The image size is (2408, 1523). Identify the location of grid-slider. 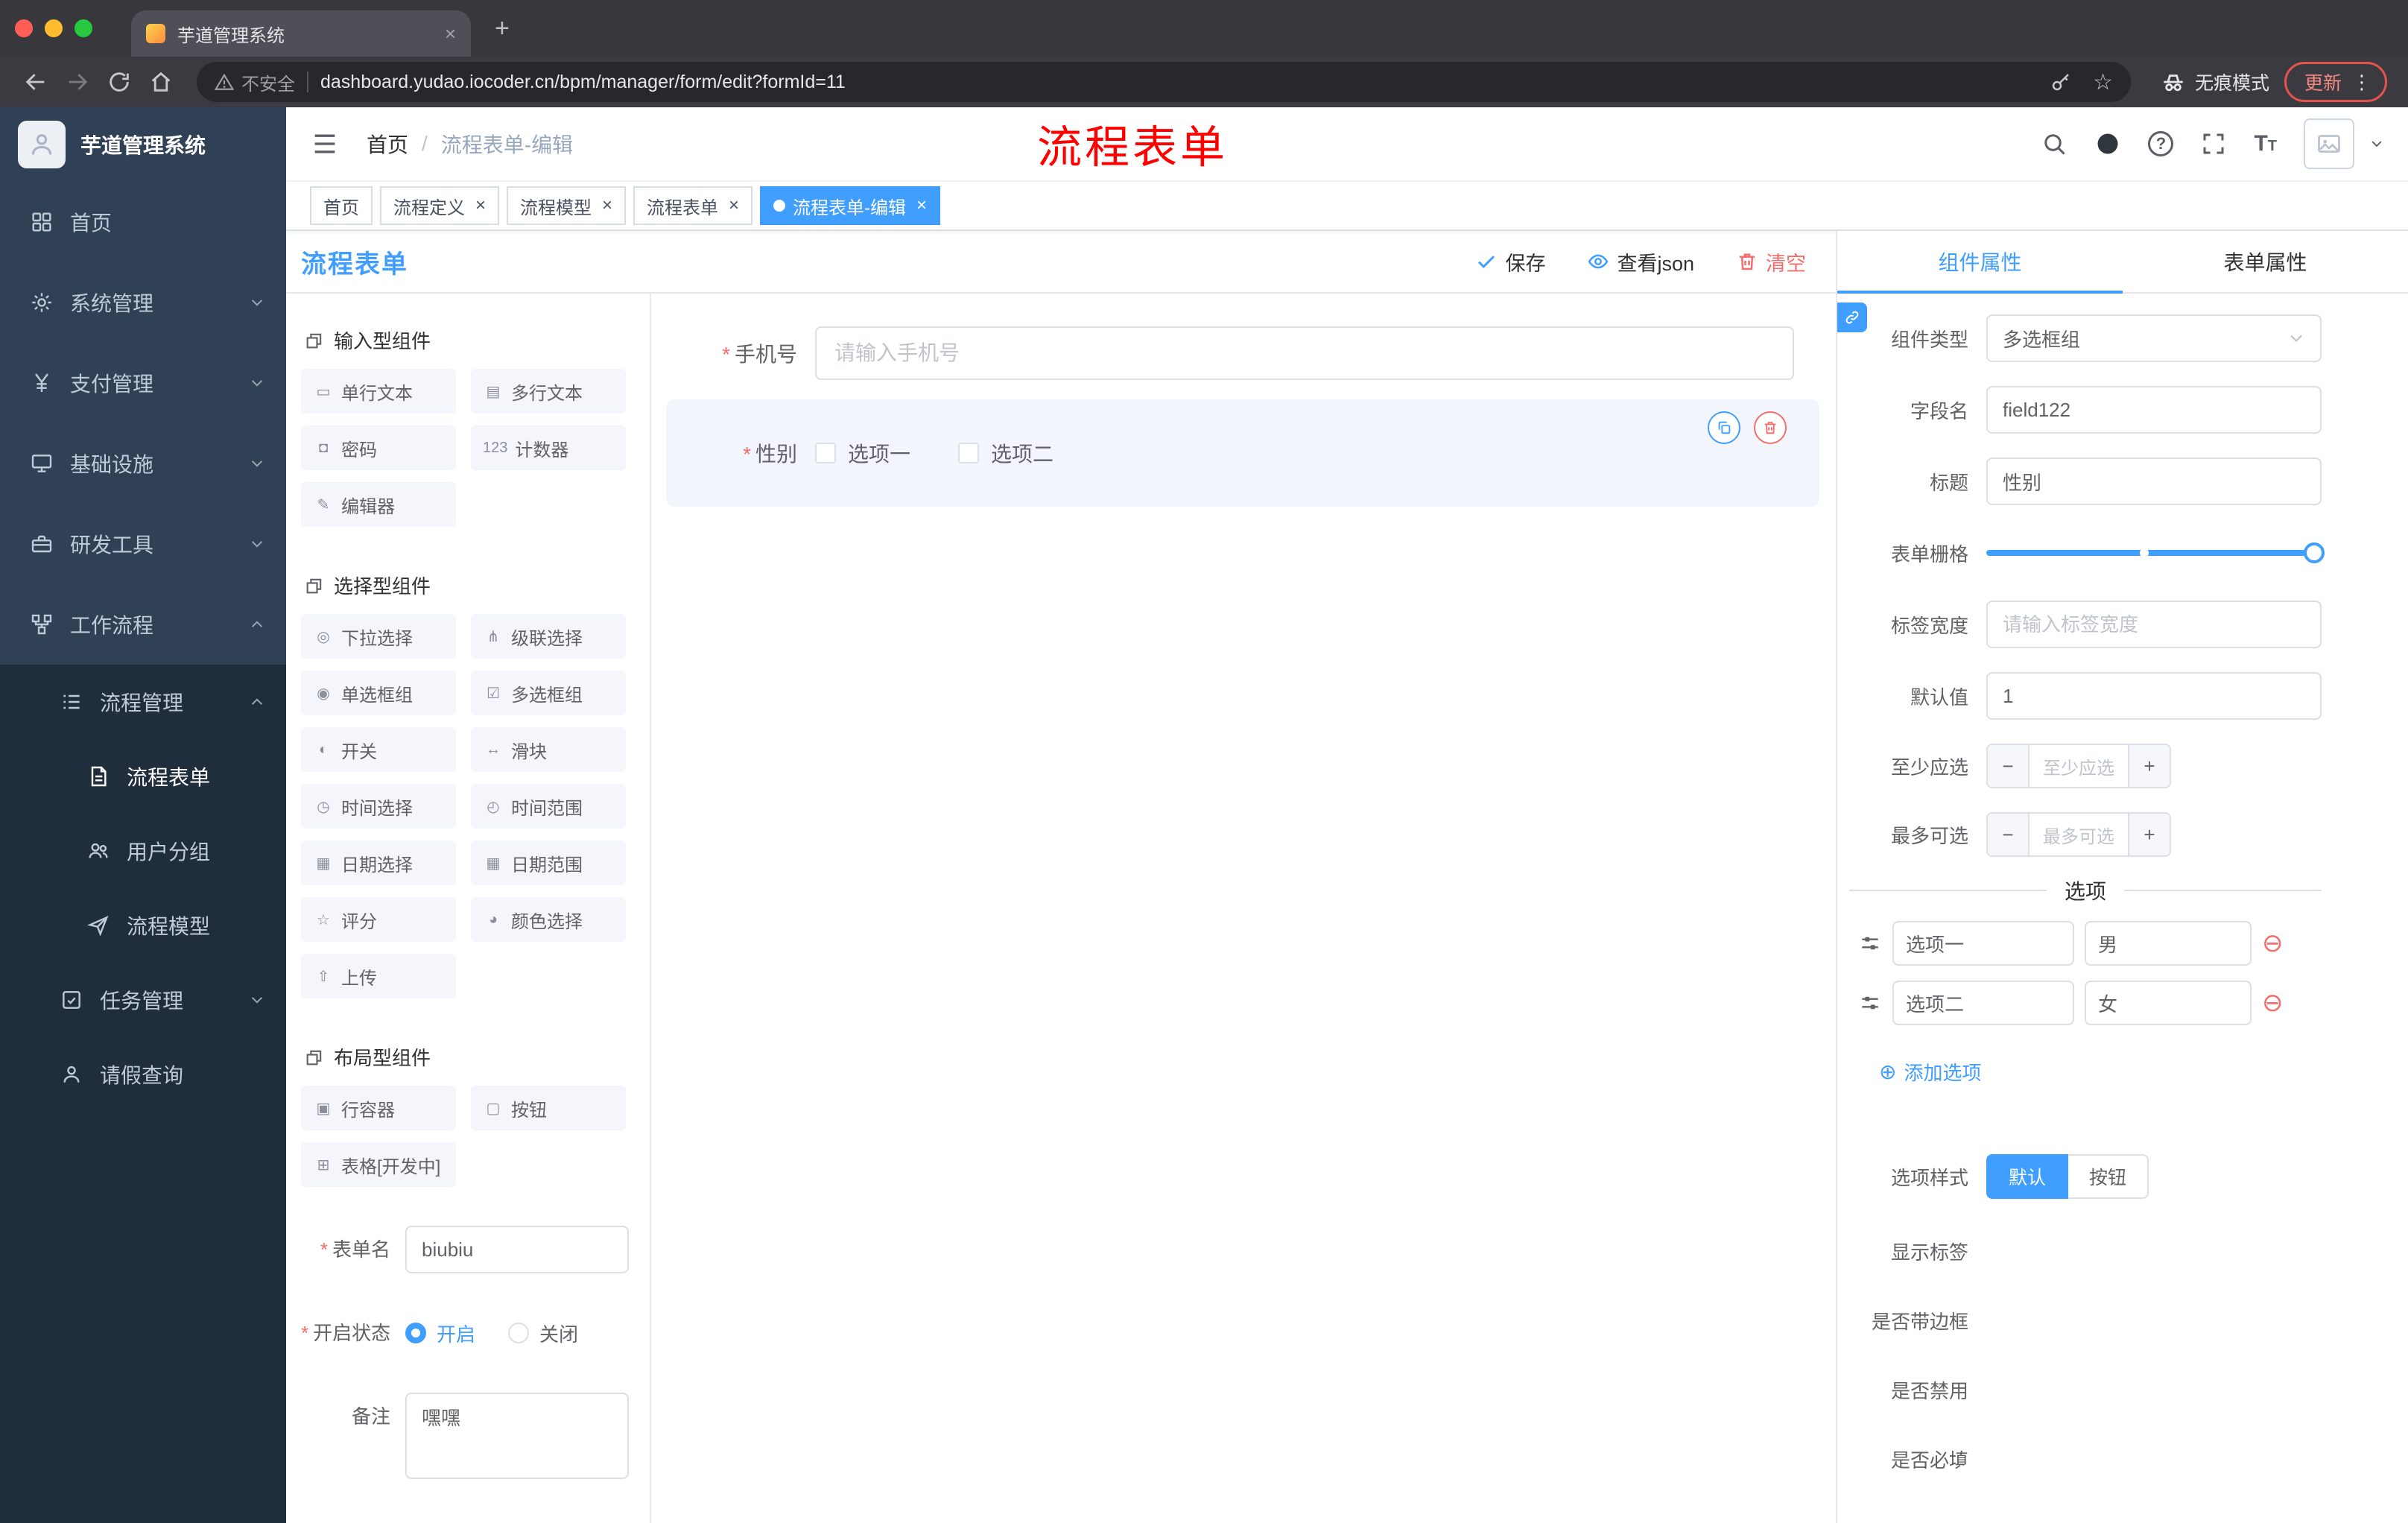
(2155, 553).